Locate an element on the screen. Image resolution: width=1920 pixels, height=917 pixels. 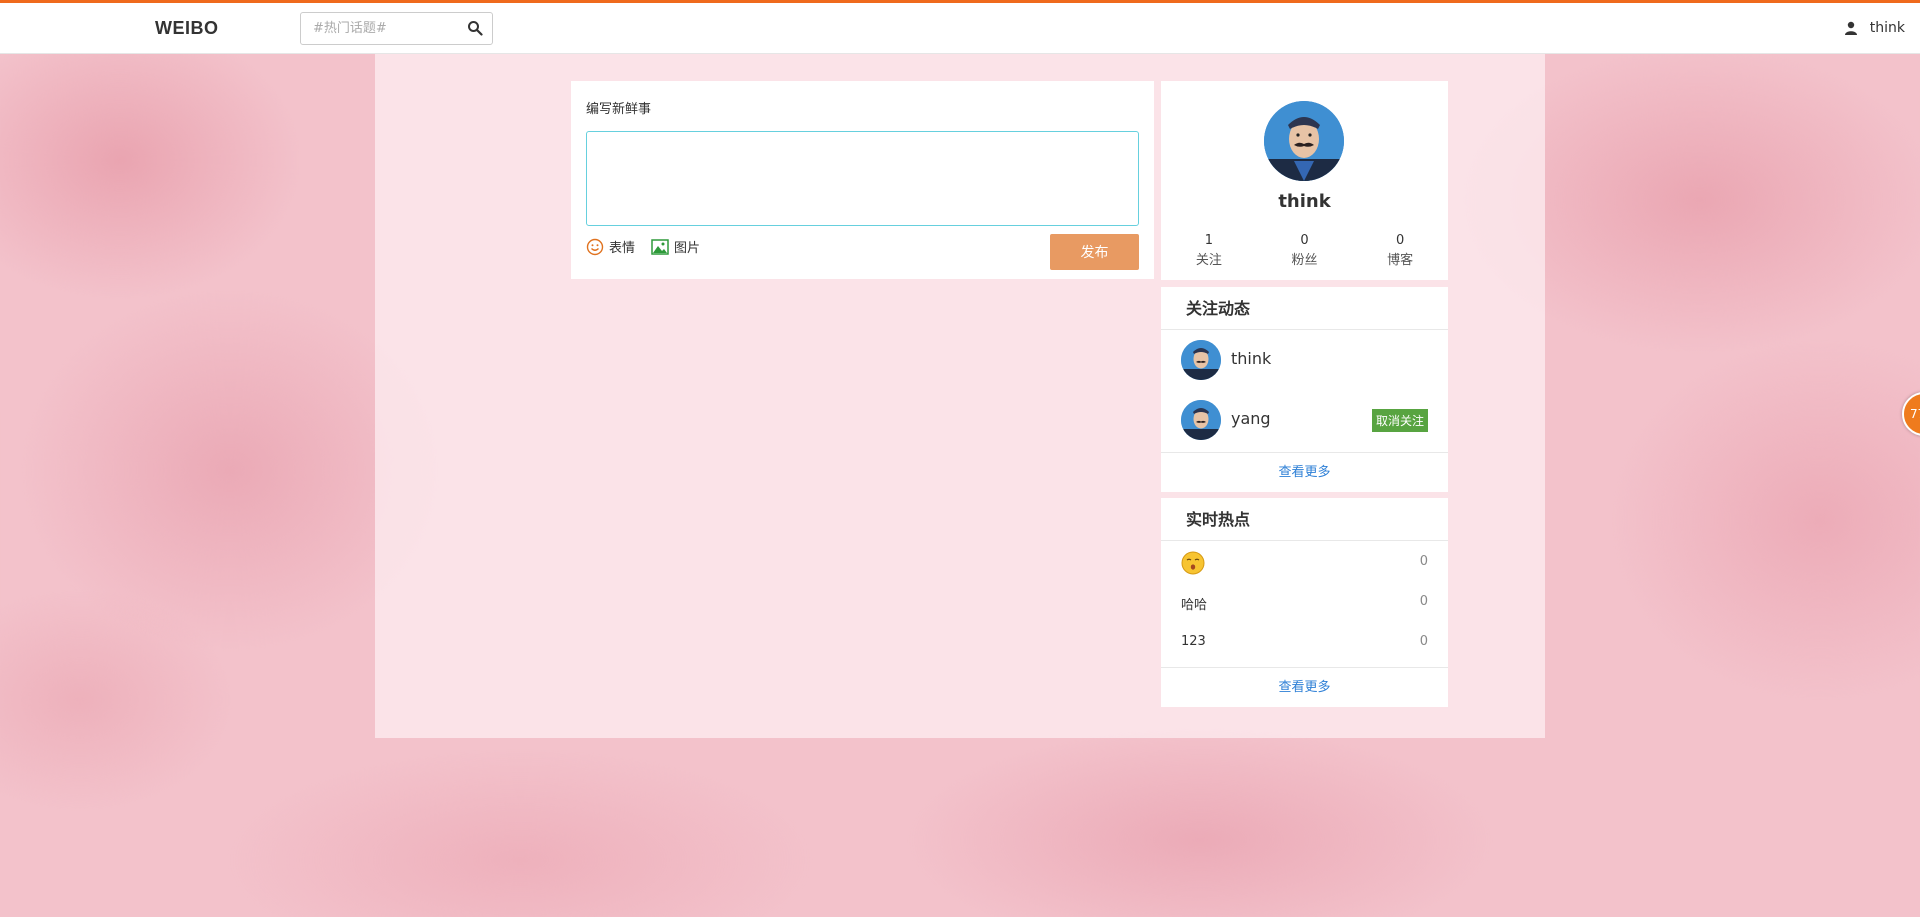
follow-row: yang 取消关注 is located at coordinates (1304, 420).